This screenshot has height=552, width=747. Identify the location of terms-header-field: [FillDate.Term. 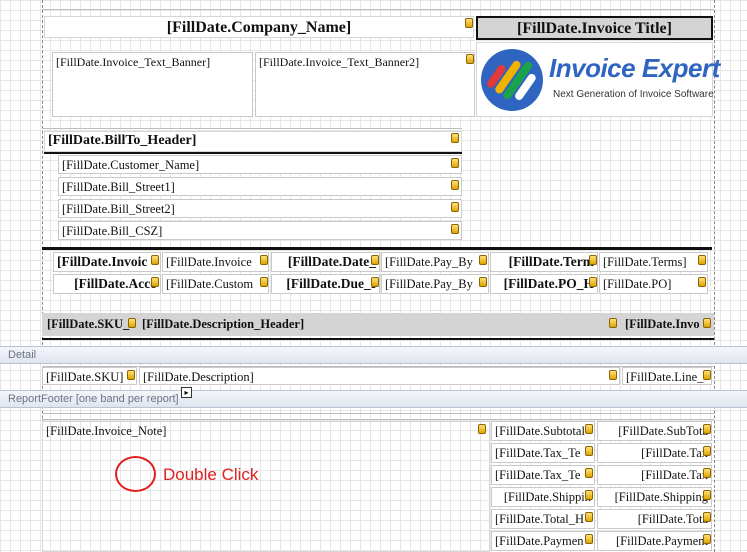
(544, 262).